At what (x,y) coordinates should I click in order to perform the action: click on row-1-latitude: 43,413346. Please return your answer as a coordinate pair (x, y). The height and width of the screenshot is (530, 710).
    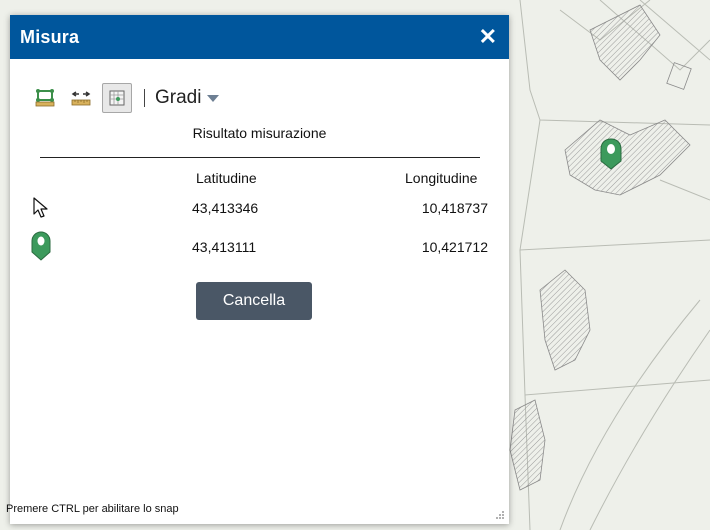
    Looking at the image, I should click on (225, 208).